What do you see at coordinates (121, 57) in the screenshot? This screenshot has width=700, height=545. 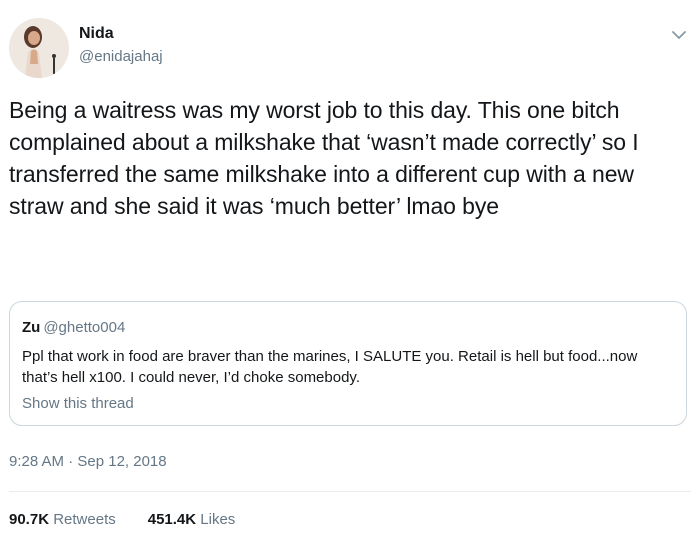 I see `user-handle: @enidajahaj` at bounding box center [121, 57].